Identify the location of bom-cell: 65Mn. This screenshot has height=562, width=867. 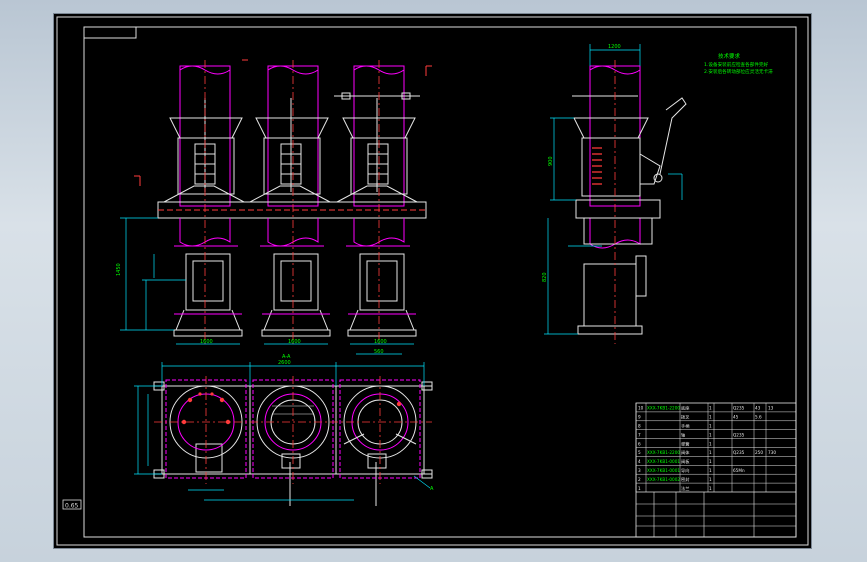
(739, 470).